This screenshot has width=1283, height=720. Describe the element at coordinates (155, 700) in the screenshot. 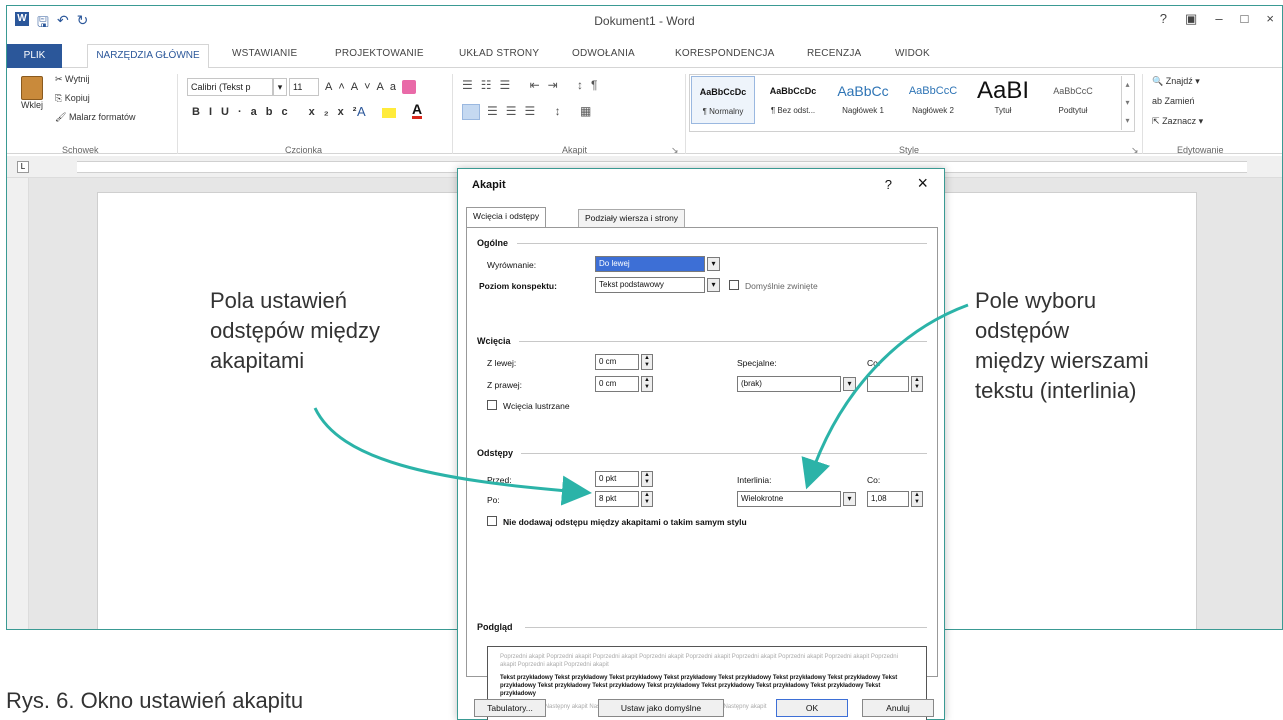

I see `figure-caption: Rys. 6. Okno ustawień akapitu` at that location.